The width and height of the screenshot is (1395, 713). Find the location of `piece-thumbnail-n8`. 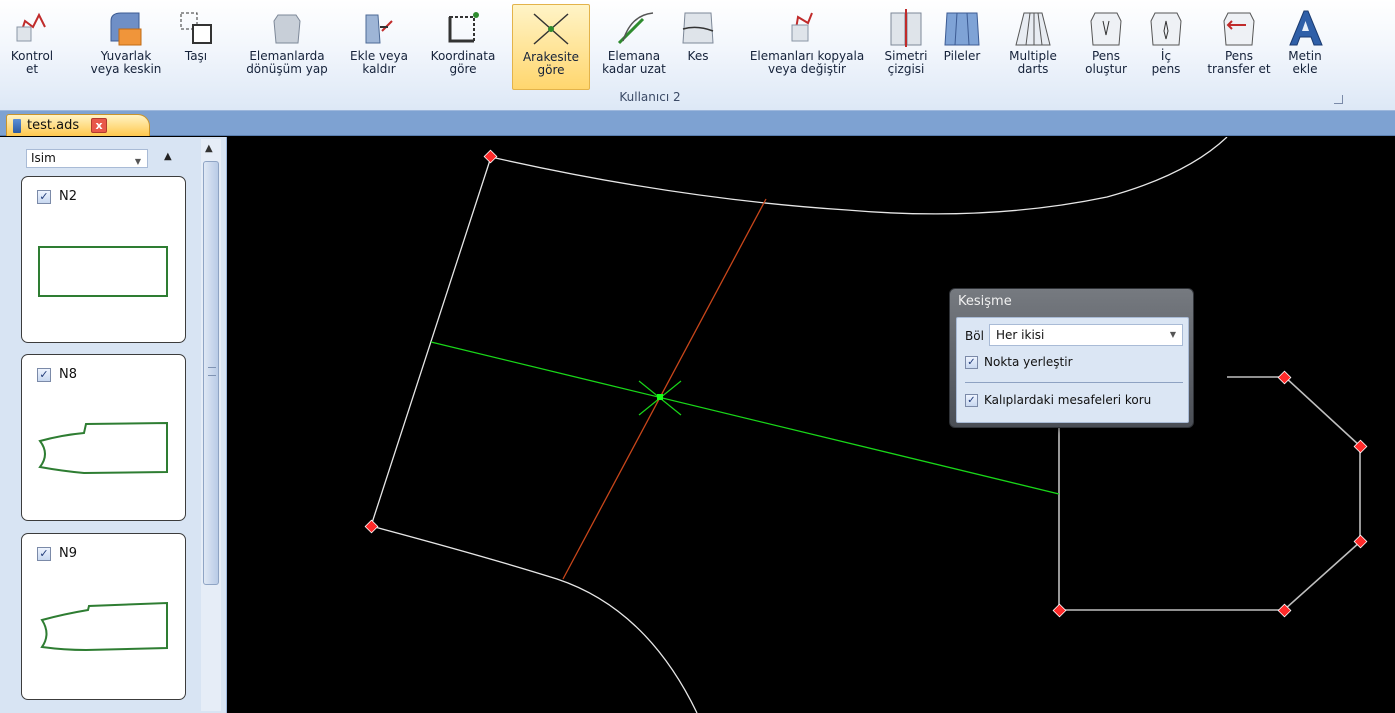

piece-thumbnail-n8 is located at coordinates (103, 448).